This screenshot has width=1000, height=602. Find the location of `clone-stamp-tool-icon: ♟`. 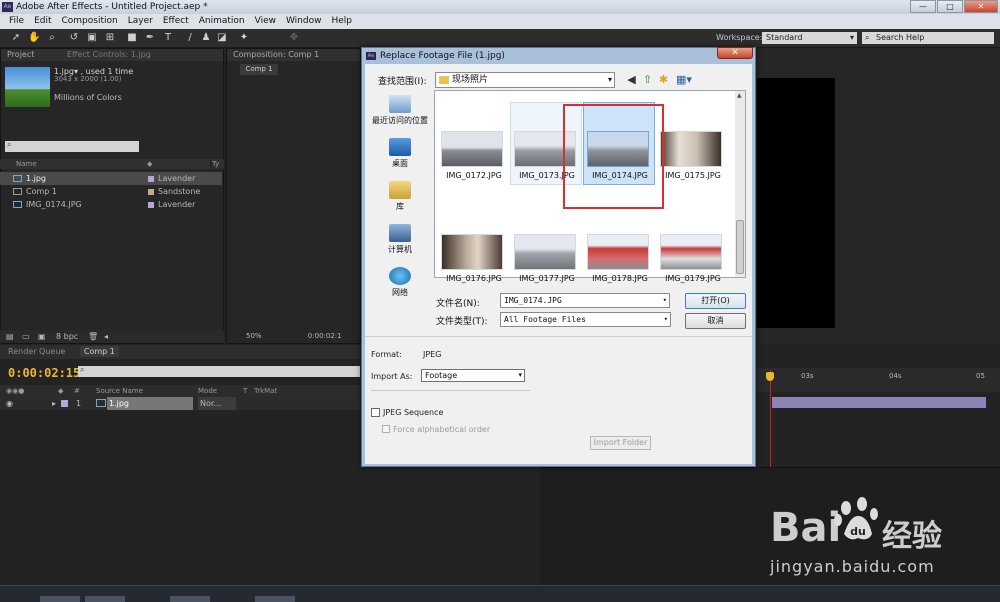

clone-stamp-tool-icon: ♟ is located at coordinates (206, 38).